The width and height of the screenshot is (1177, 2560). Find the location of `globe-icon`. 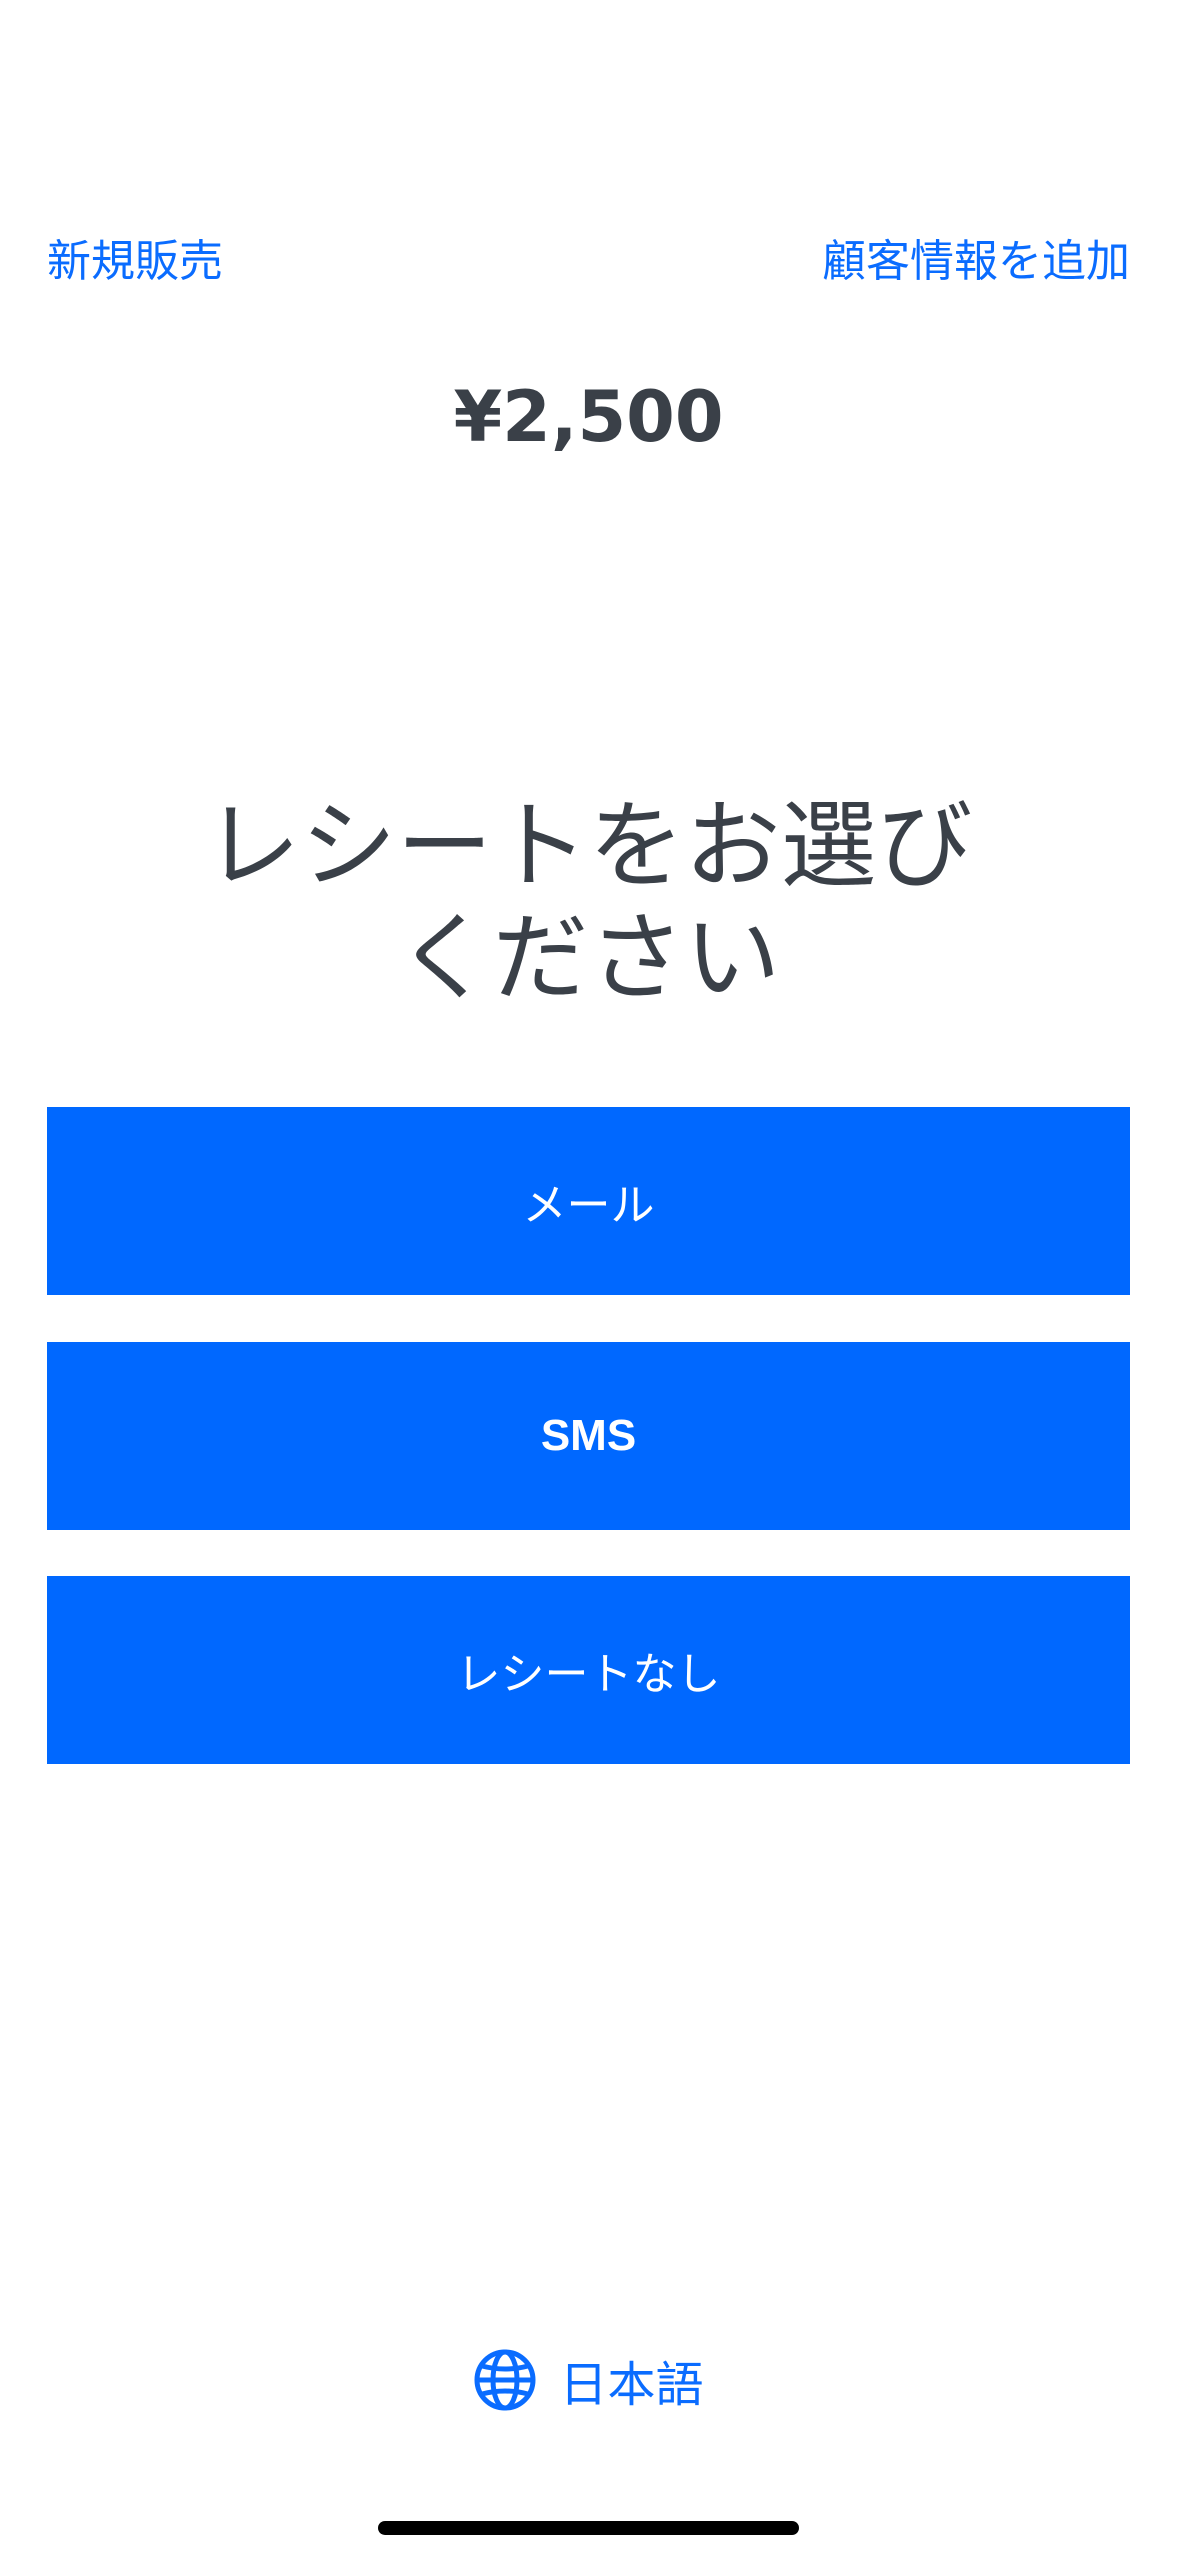

globe-icon is located at coordinates (505, 2380).